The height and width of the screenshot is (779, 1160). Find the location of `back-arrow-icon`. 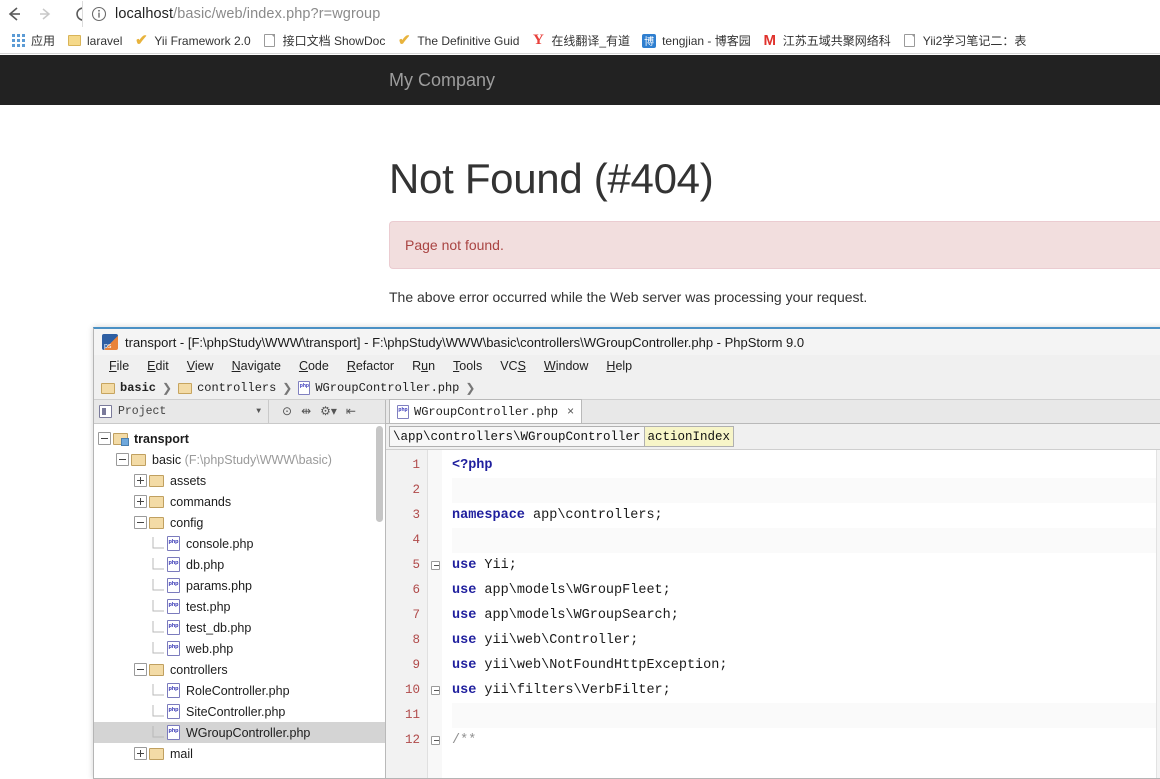

back-arrow-icon is located at coordinates (15, 14).